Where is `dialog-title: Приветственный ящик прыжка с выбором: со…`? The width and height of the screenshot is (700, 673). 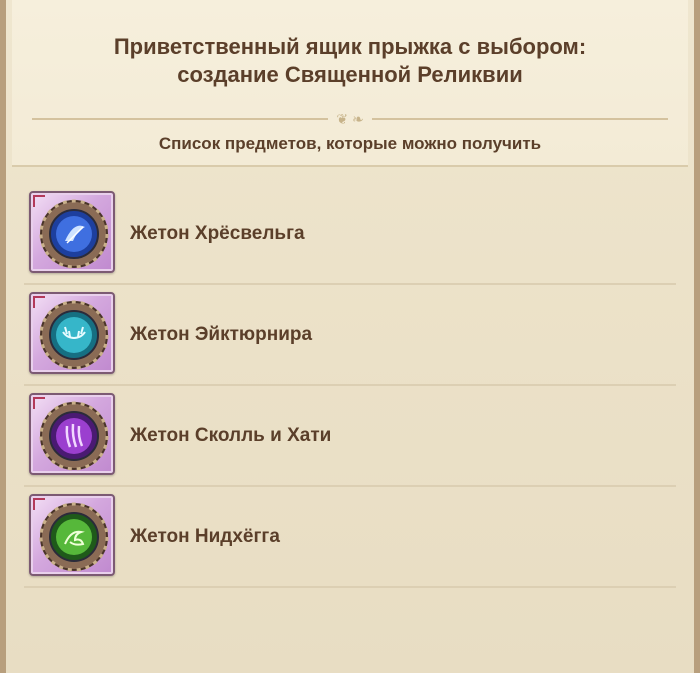
dialog-title: Приветственный ящик прыжка с выбором: со… is located at coordinates (350, 61).